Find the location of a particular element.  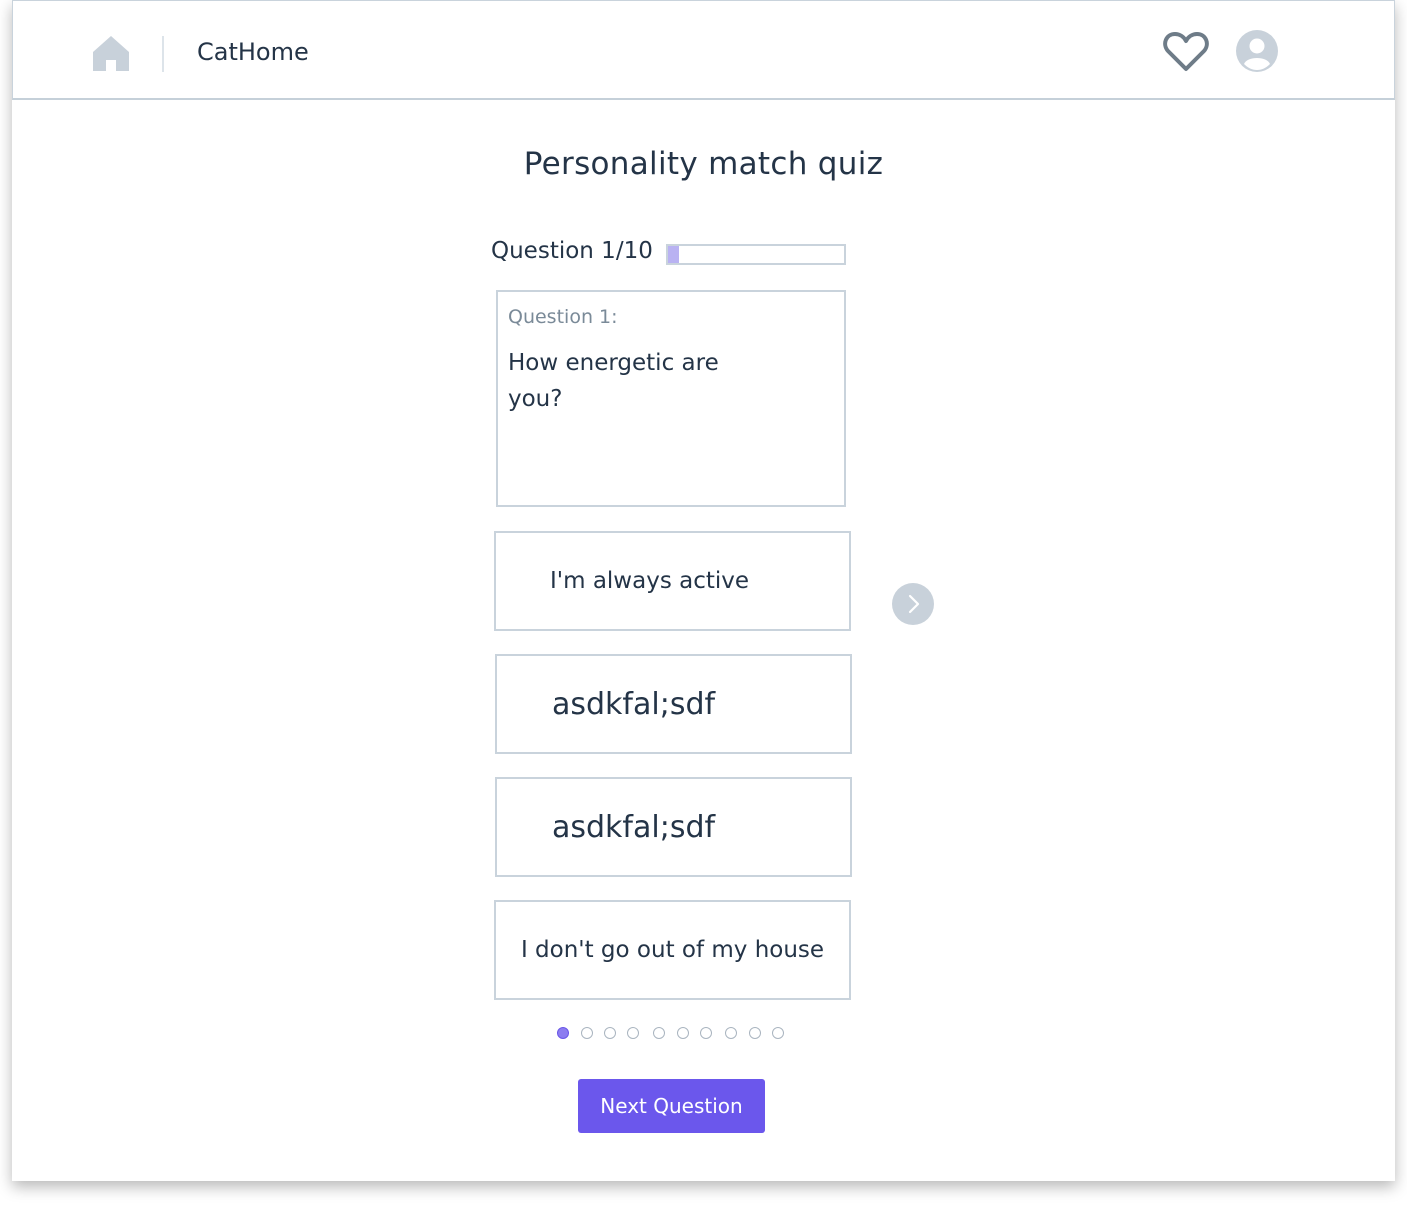

answer-option-label: I'm always active is located at coordinates (650, 581).